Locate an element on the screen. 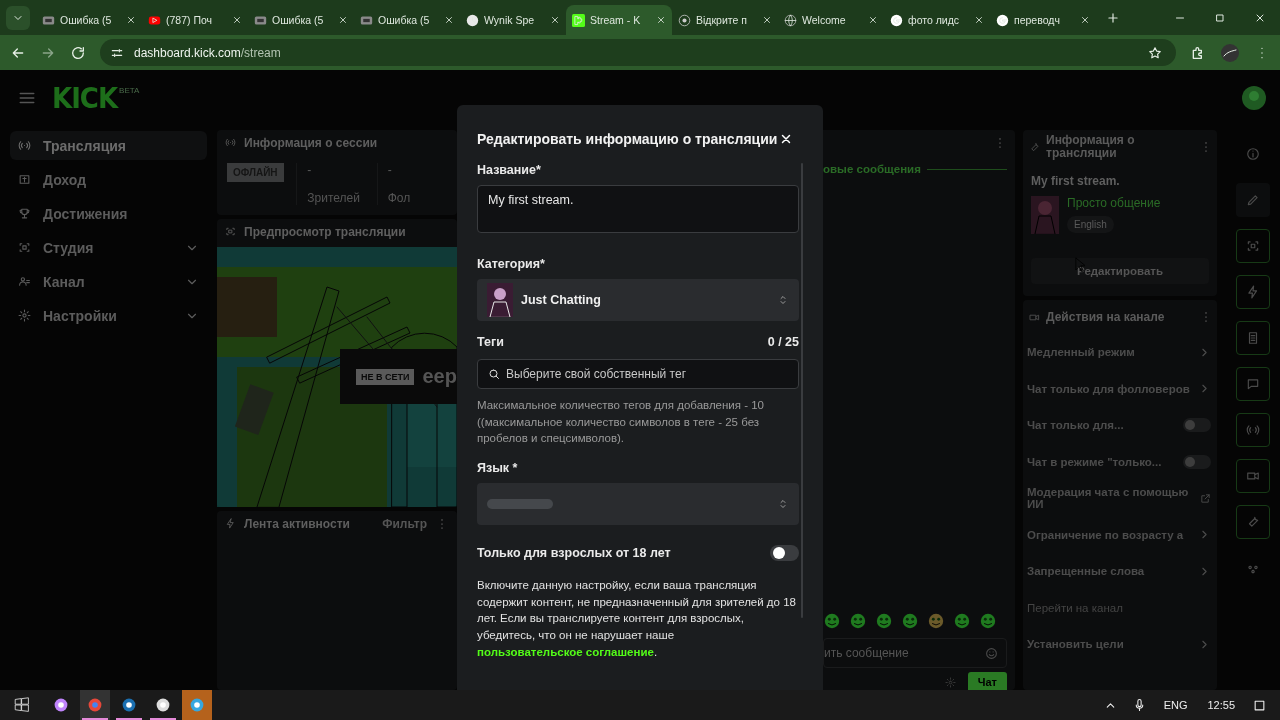 This screenshot has width=1280, height=720. user-agreement-link: пользовательское соглашение is located at coordinates (565, 651).